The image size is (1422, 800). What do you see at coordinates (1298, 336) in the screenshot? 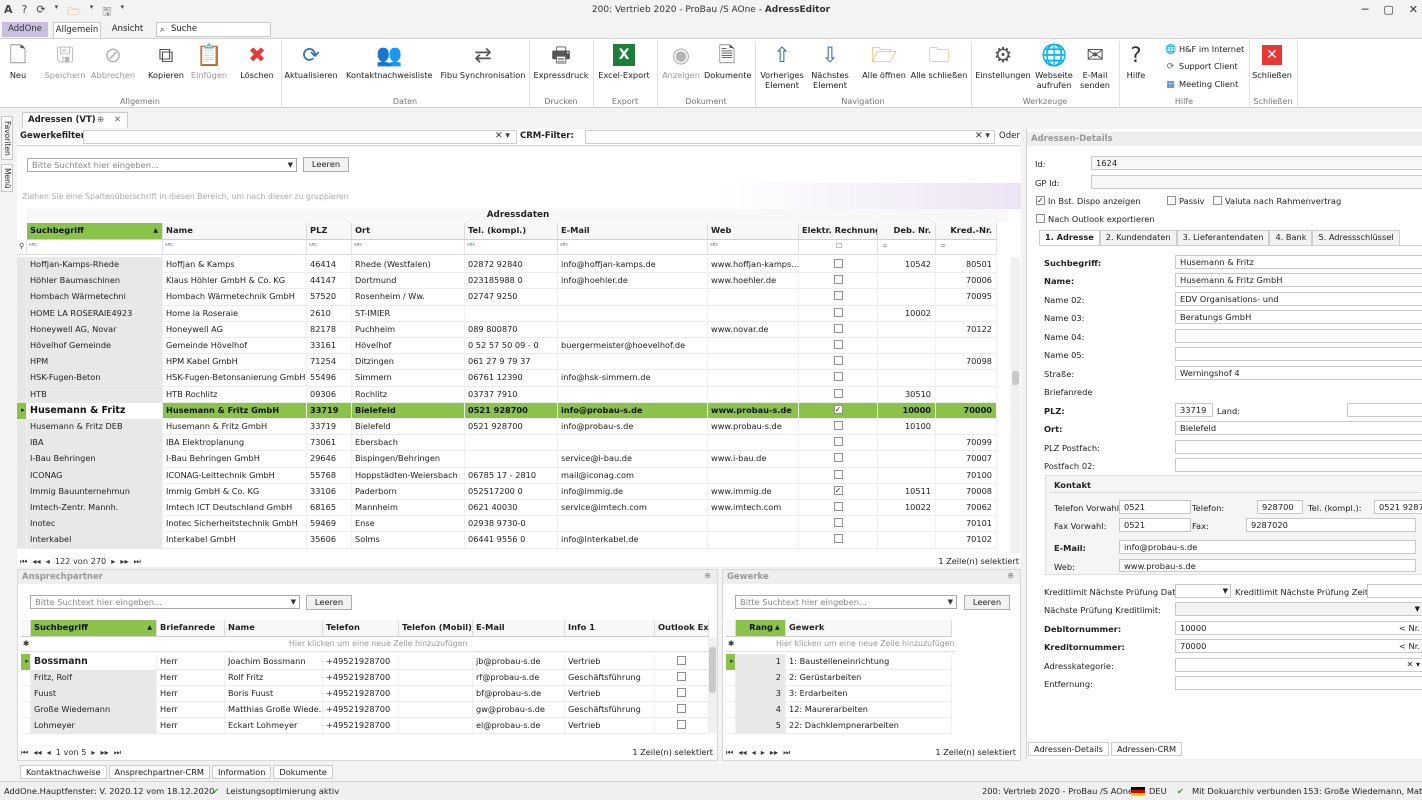
I see `name4-field` at bounding box center [1298, 336].